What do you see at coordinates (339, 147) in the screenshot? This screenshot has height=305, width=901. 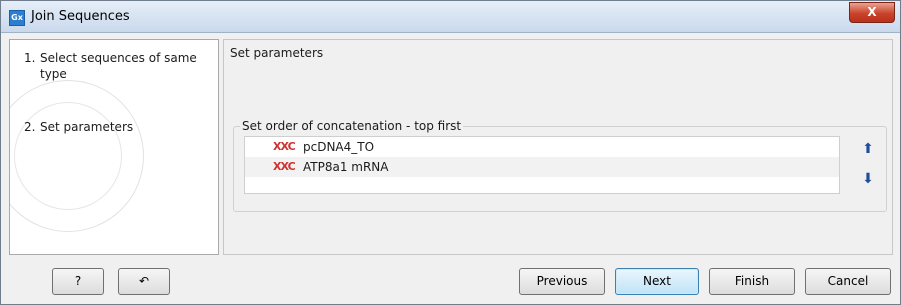 I see `sequence-name: pcDNA4_TO` at bounding box center [339, 147].